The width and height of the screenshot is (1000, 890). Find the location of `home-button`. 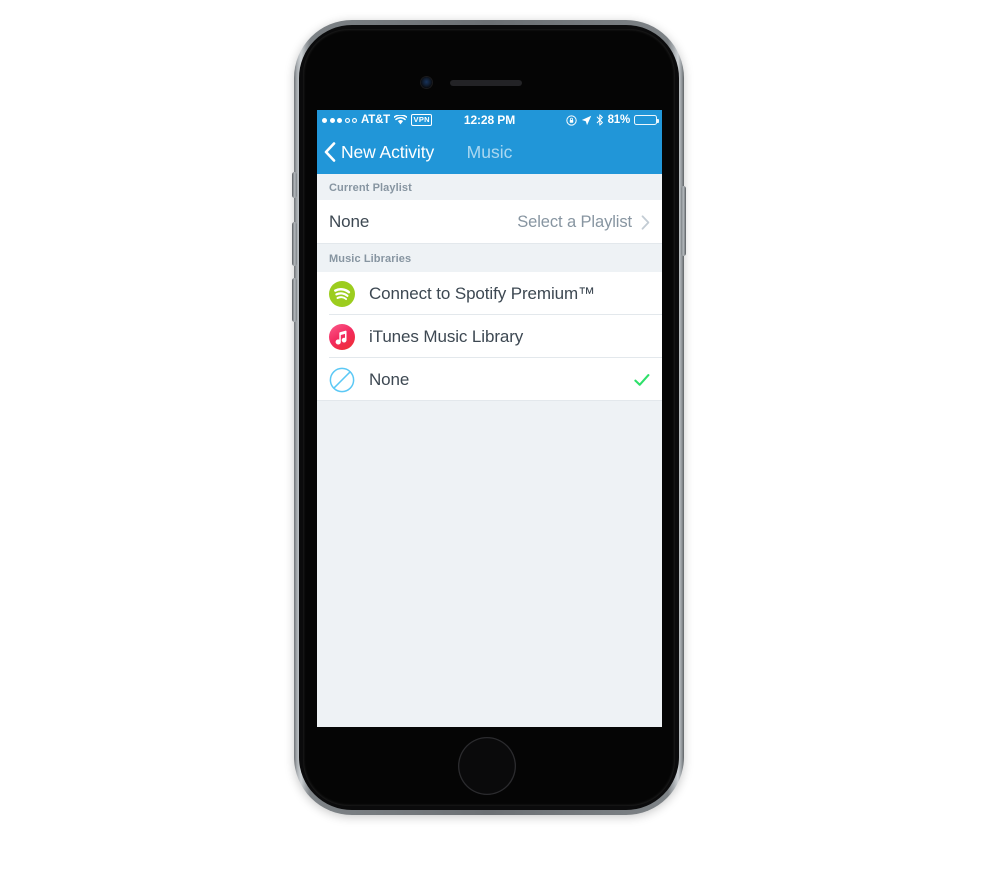

home-button is located at coordinates (487, 766).